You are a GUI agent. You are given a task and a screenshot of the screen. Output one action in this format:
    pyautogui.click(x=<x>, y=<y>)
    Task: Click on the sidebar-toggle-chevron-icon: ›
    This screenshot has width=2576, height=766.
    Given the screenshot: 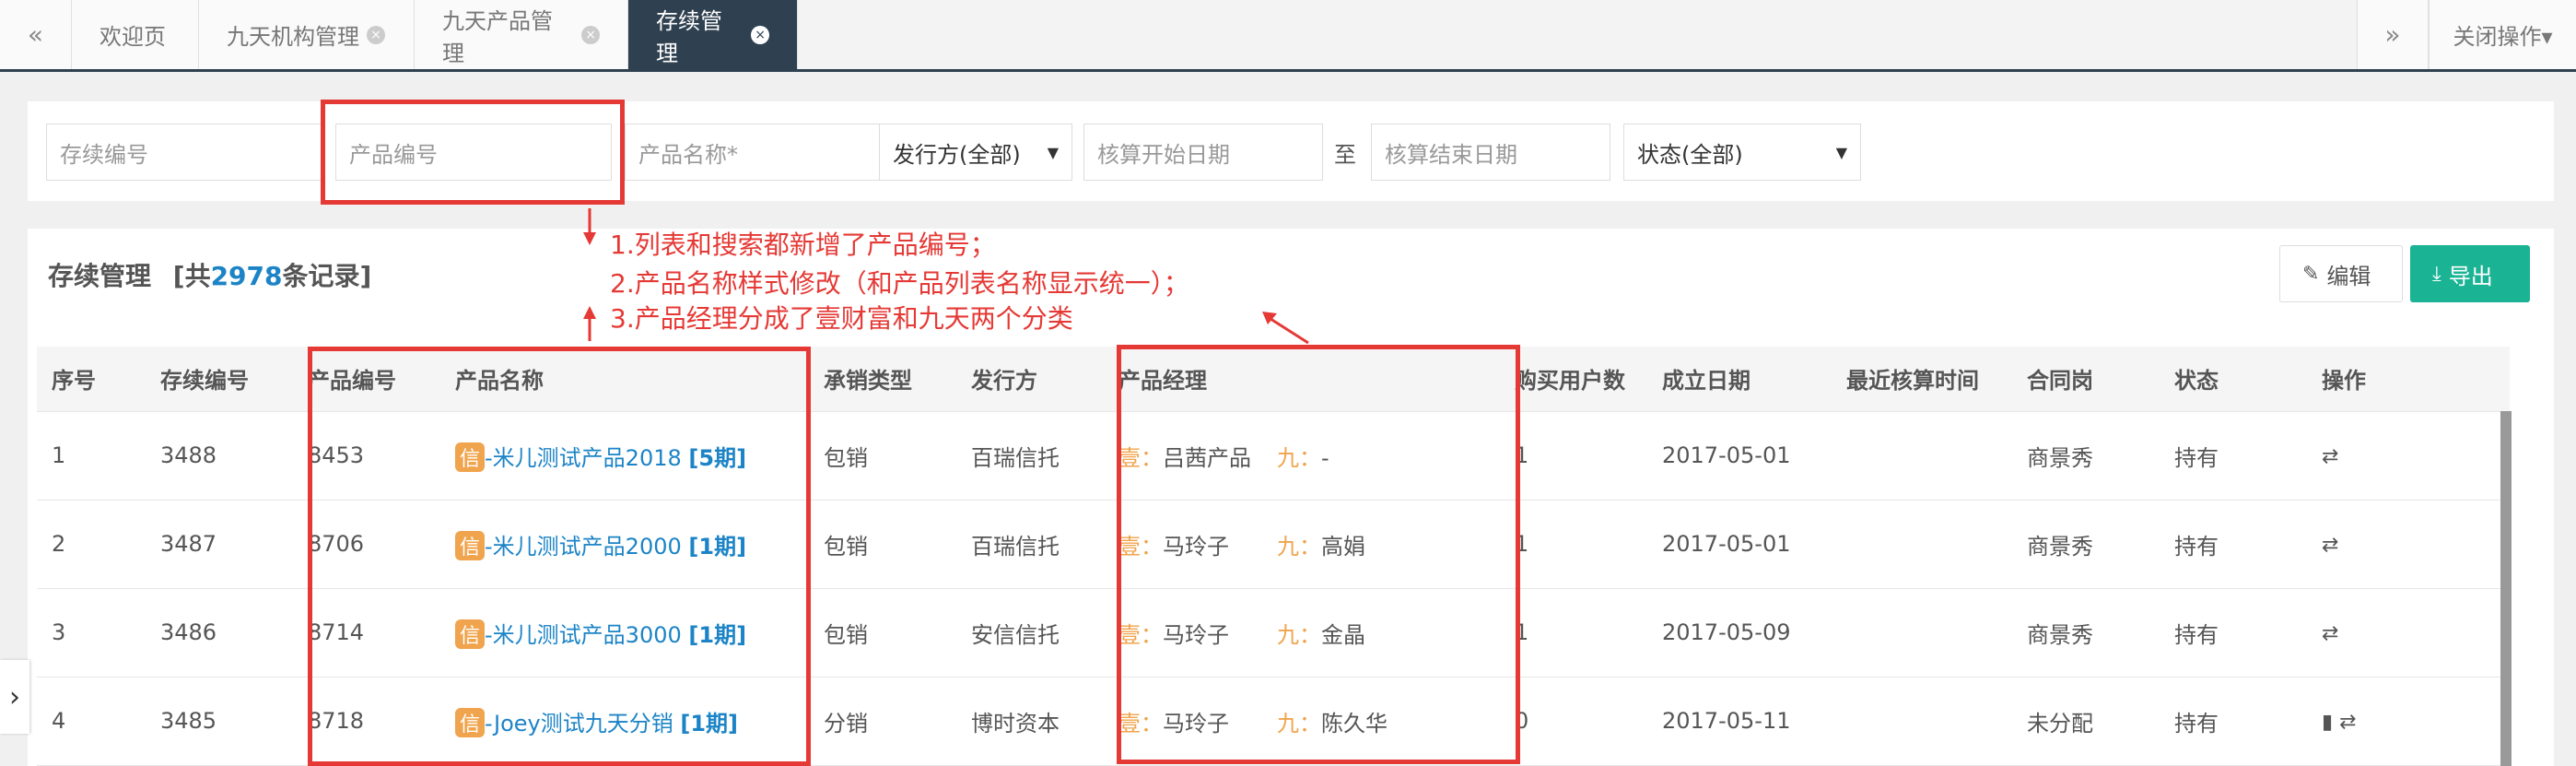 What is the action you would take?
    pyautogui.click(x=14, y=697)
    